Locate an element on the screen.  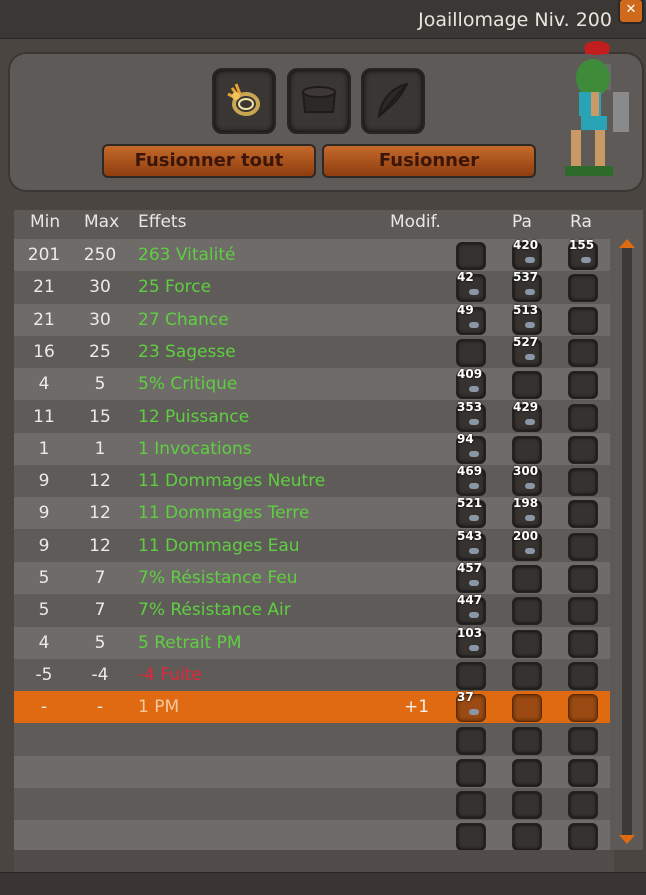
table-row: 5 7 7% Résistance Air 447 is located at coordinates (312, 610).